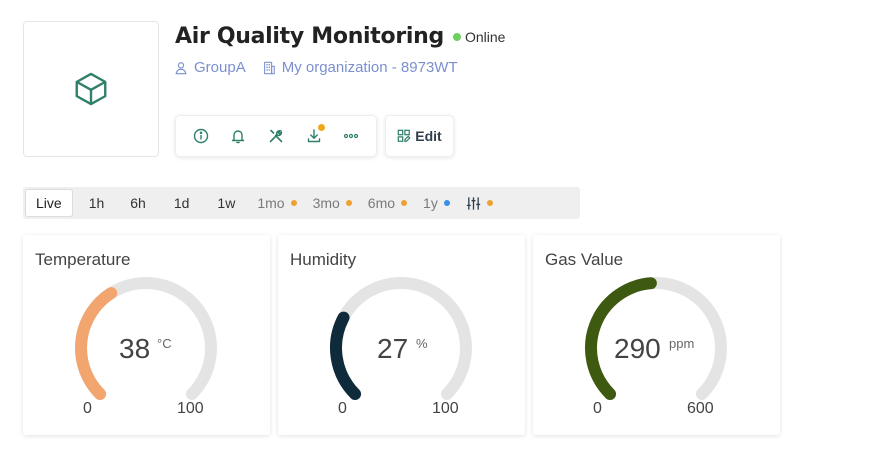 Image resolution: width=875 pixels, height=470 pixels. I want to click on range-3mo: 3mo, so click(332, 203).